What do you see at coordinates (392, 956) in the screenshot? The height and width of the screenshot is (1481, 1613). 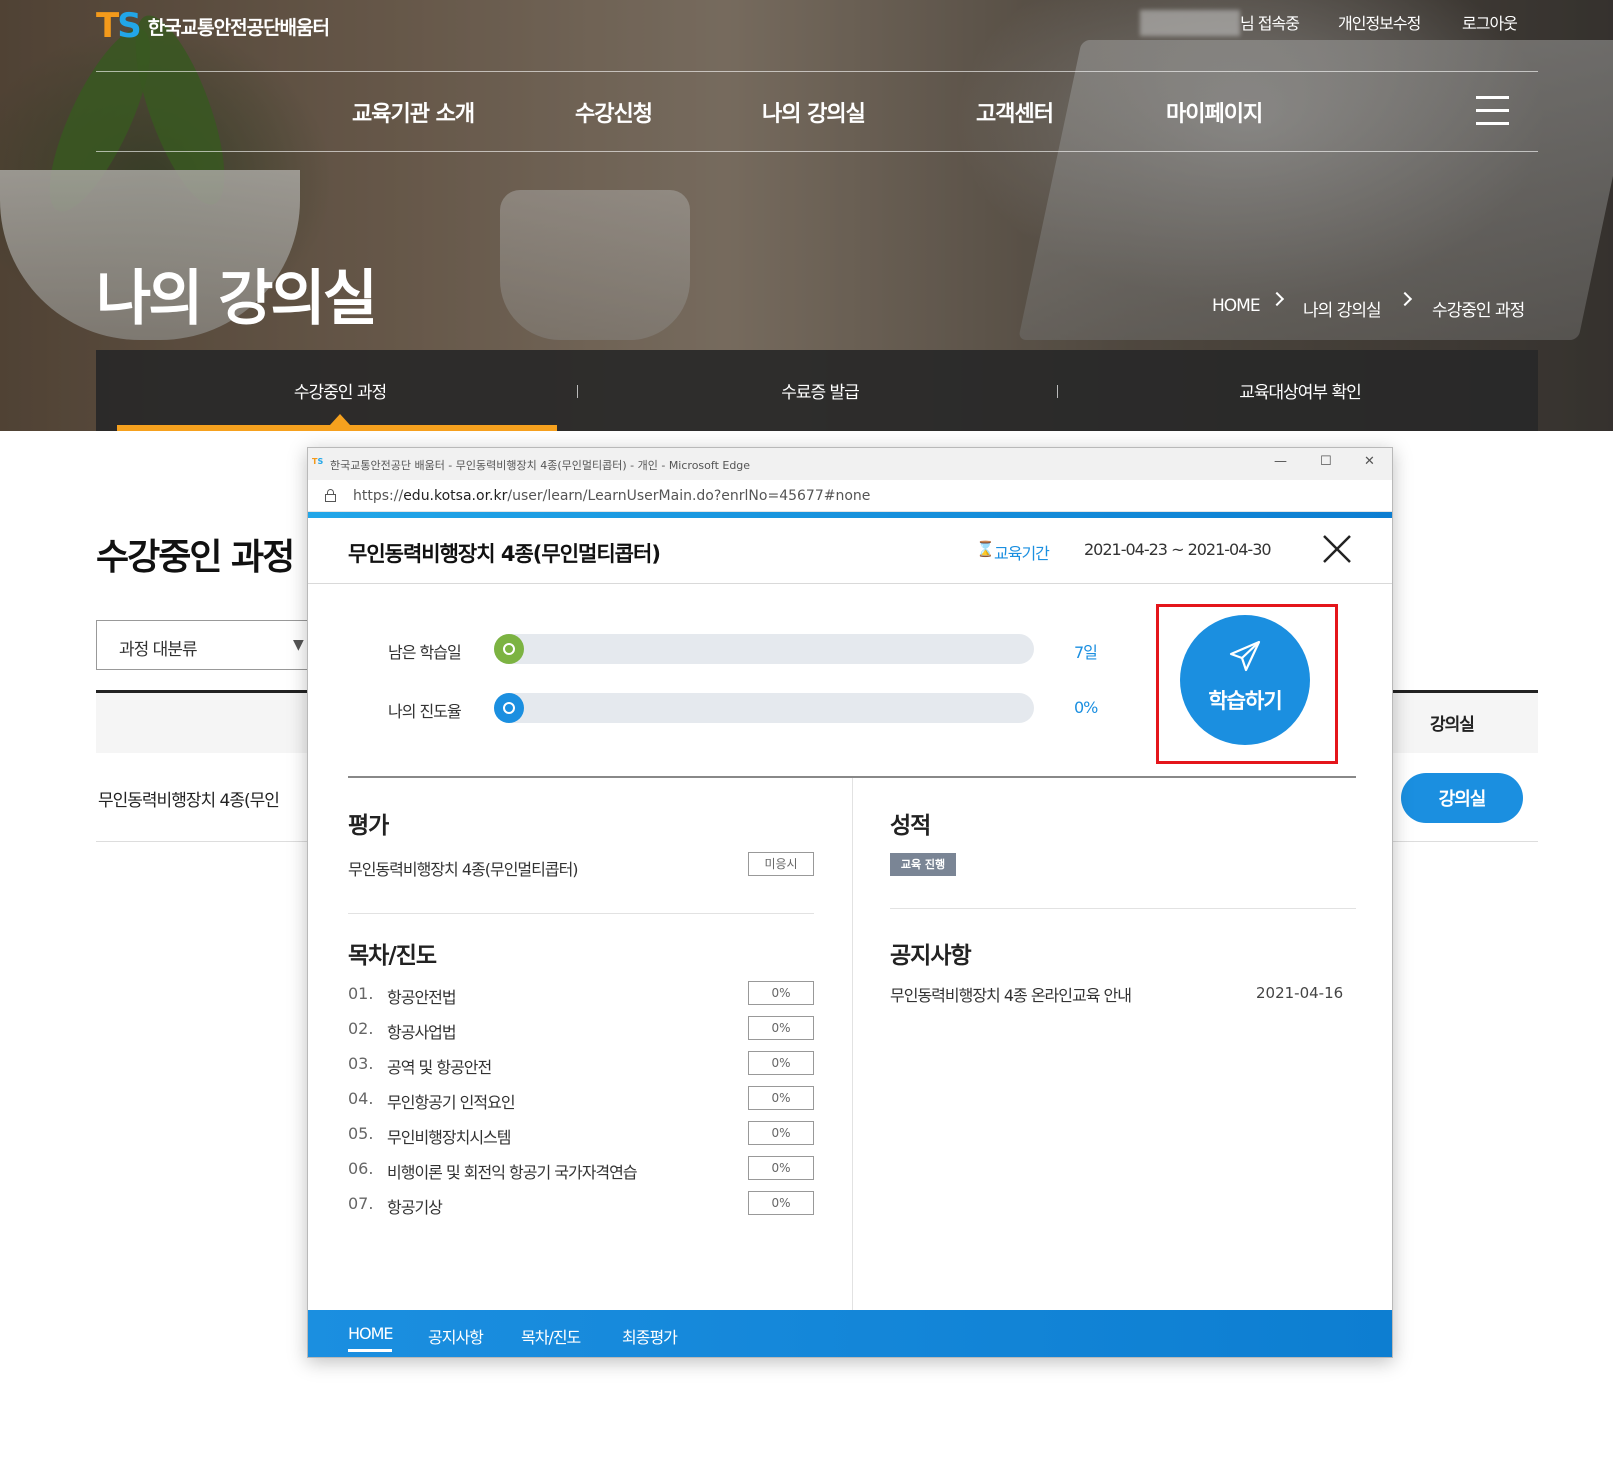 I see `toc-title: 목차/진도` at bounding box center [392, 956].